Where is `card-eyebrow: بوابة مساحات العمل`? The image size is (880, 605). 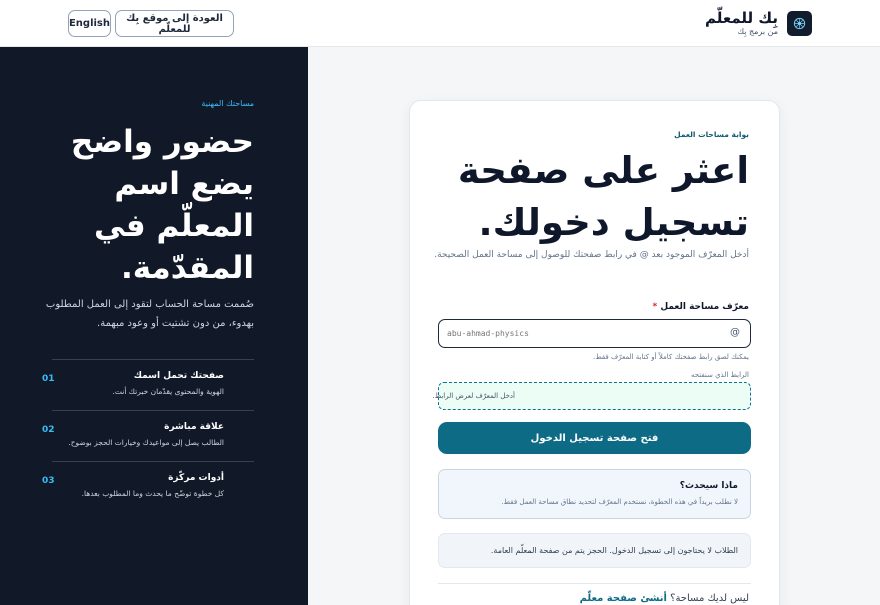 card-eyebrow: بوابة مساحات العمل is located at coordinates (711, 134).